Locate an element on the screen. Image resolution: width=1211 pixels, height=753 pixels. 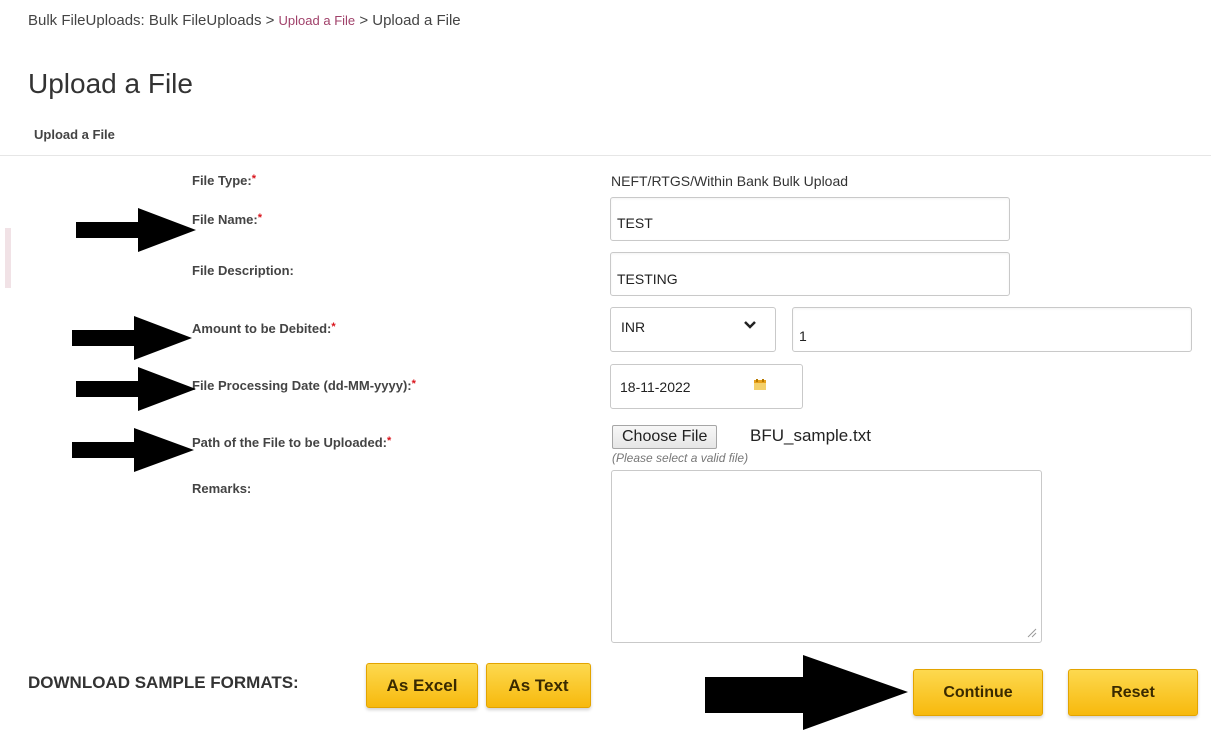
file-name-input: TEST is located at coordinates (810, 219).